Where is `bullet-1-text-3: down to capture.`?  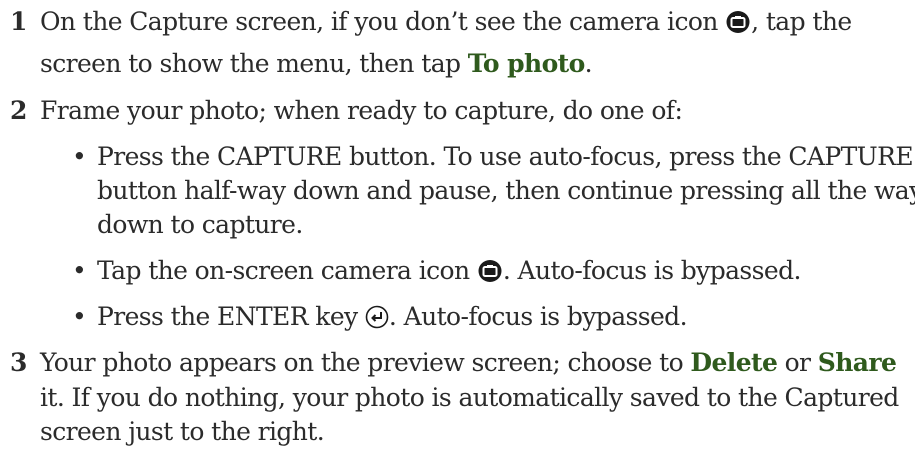
bullet-1-text-3: down to capture. is located at coordinates (200, 224).